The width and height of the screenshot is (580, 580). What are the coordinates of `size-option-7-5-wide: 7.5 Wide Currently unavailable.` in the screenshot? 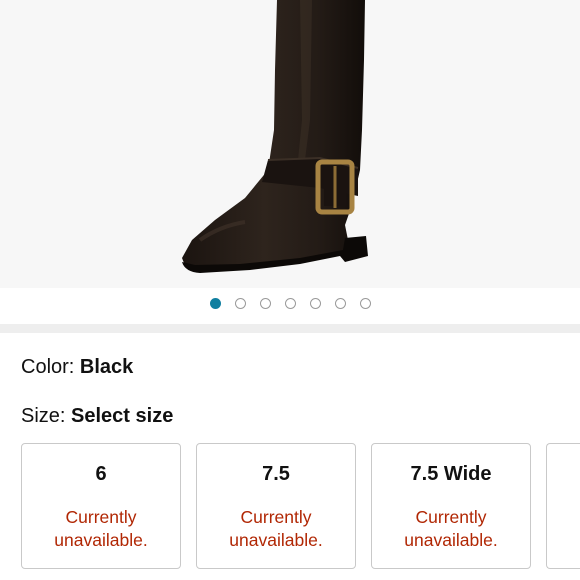 It's located at (451, 506).